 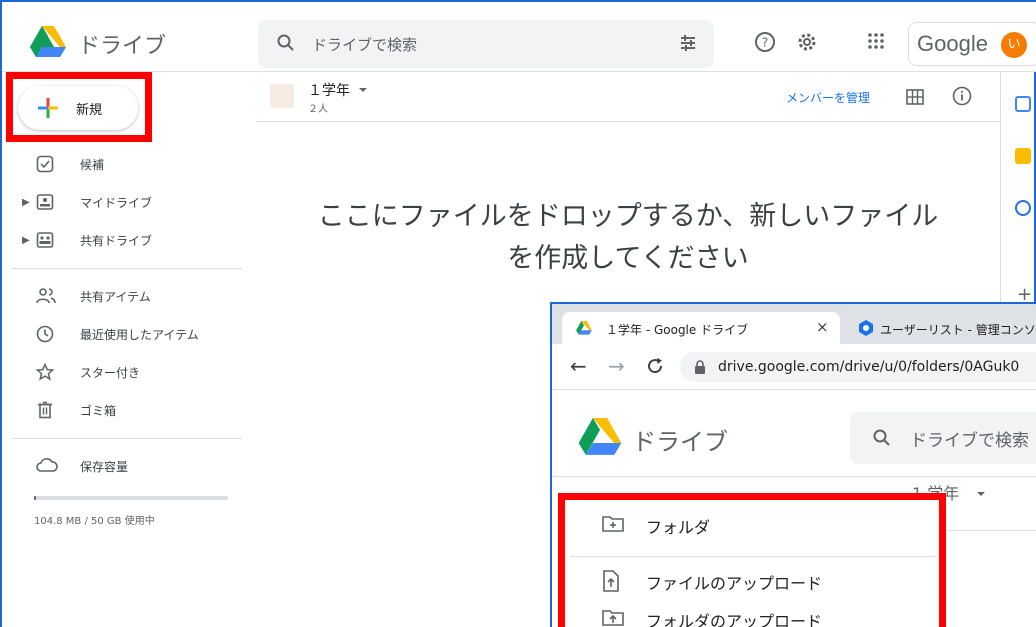 I want to click on top-bar: ドライブ ドライブで検索 ? Google い, so click(x=519, y=37).